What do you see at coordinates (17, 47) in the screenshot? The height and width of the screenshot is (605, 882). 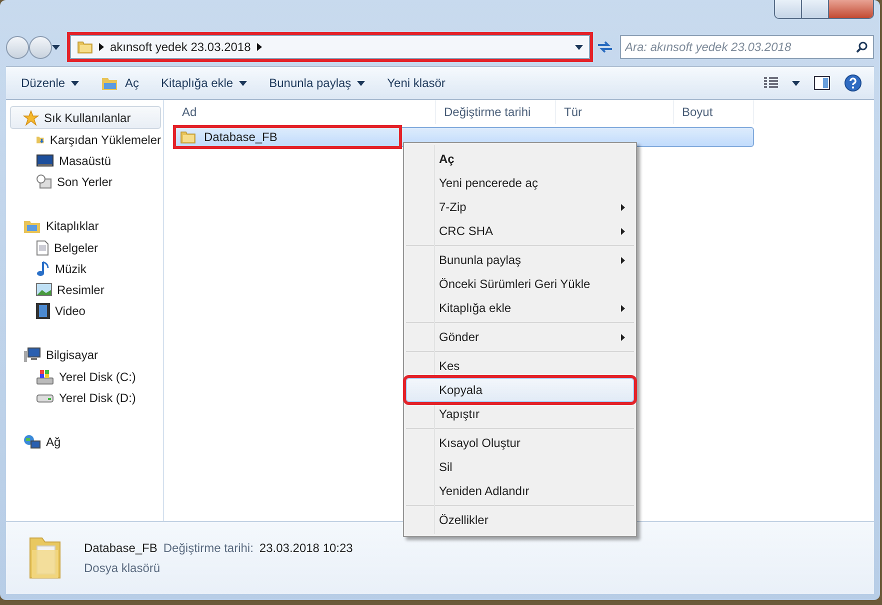 I see `back-button` at bounding box center [17, 47].